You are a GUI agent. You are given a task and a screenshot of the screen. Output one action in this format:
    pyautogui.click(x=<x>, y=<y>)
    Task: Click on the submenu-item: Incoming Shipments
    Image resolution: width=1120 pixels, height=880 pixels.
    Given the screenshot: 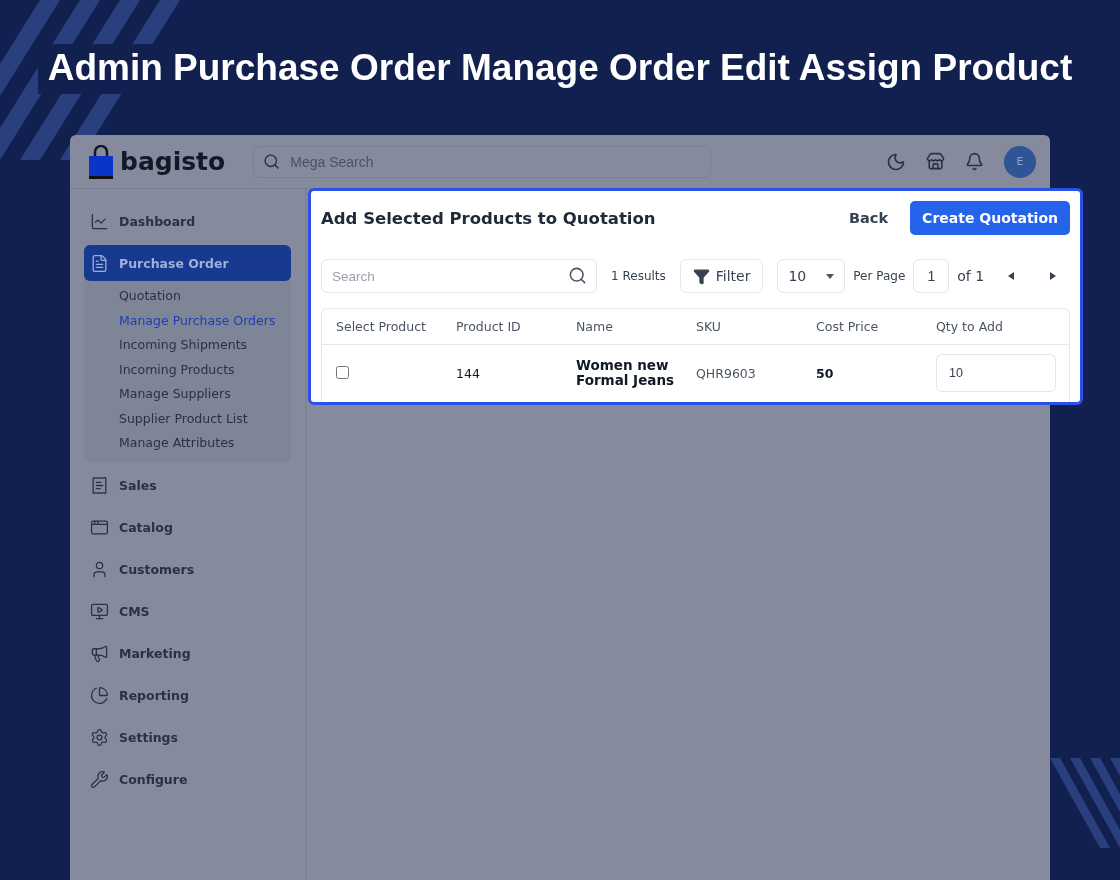 What is the action you would take?
    pyautogui.click(x=187, y=345)
    